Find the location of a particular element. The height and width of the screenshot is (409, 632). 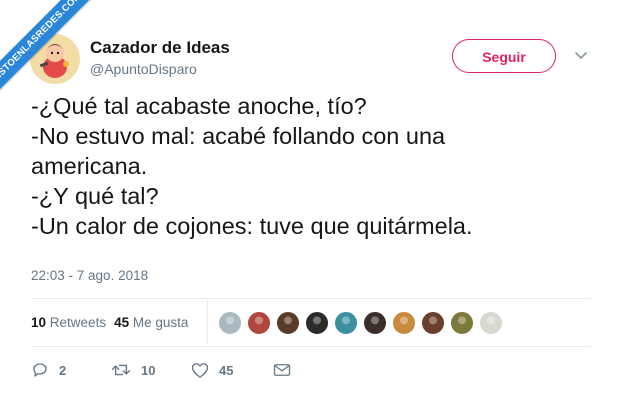

retweet-count: 10 is located at coordinates (148, 370).